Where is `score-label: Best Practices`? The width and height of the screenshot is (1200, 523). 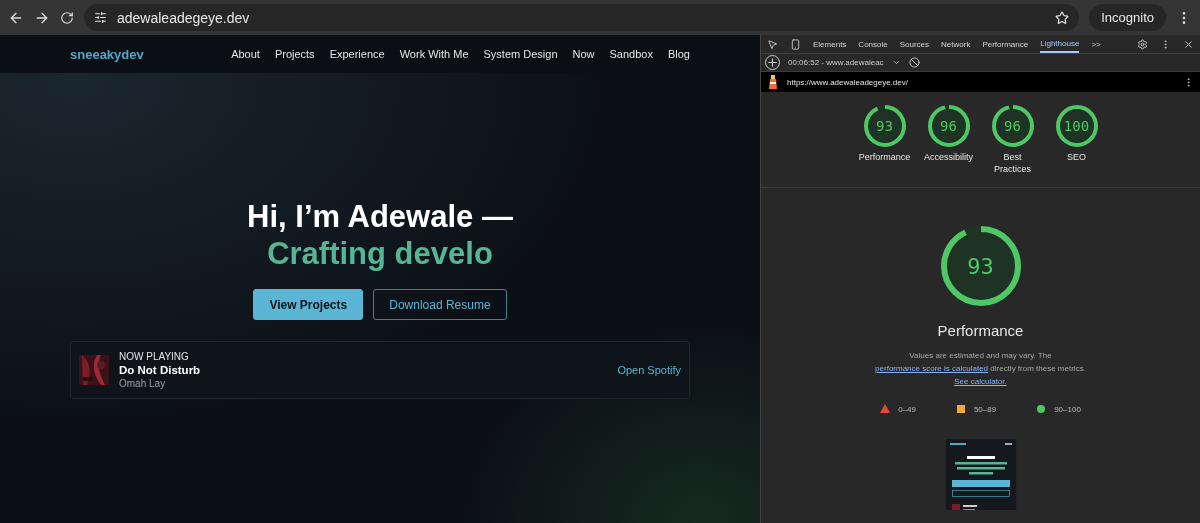 score-label: Best Practices is located at coordinates (1012, 163).